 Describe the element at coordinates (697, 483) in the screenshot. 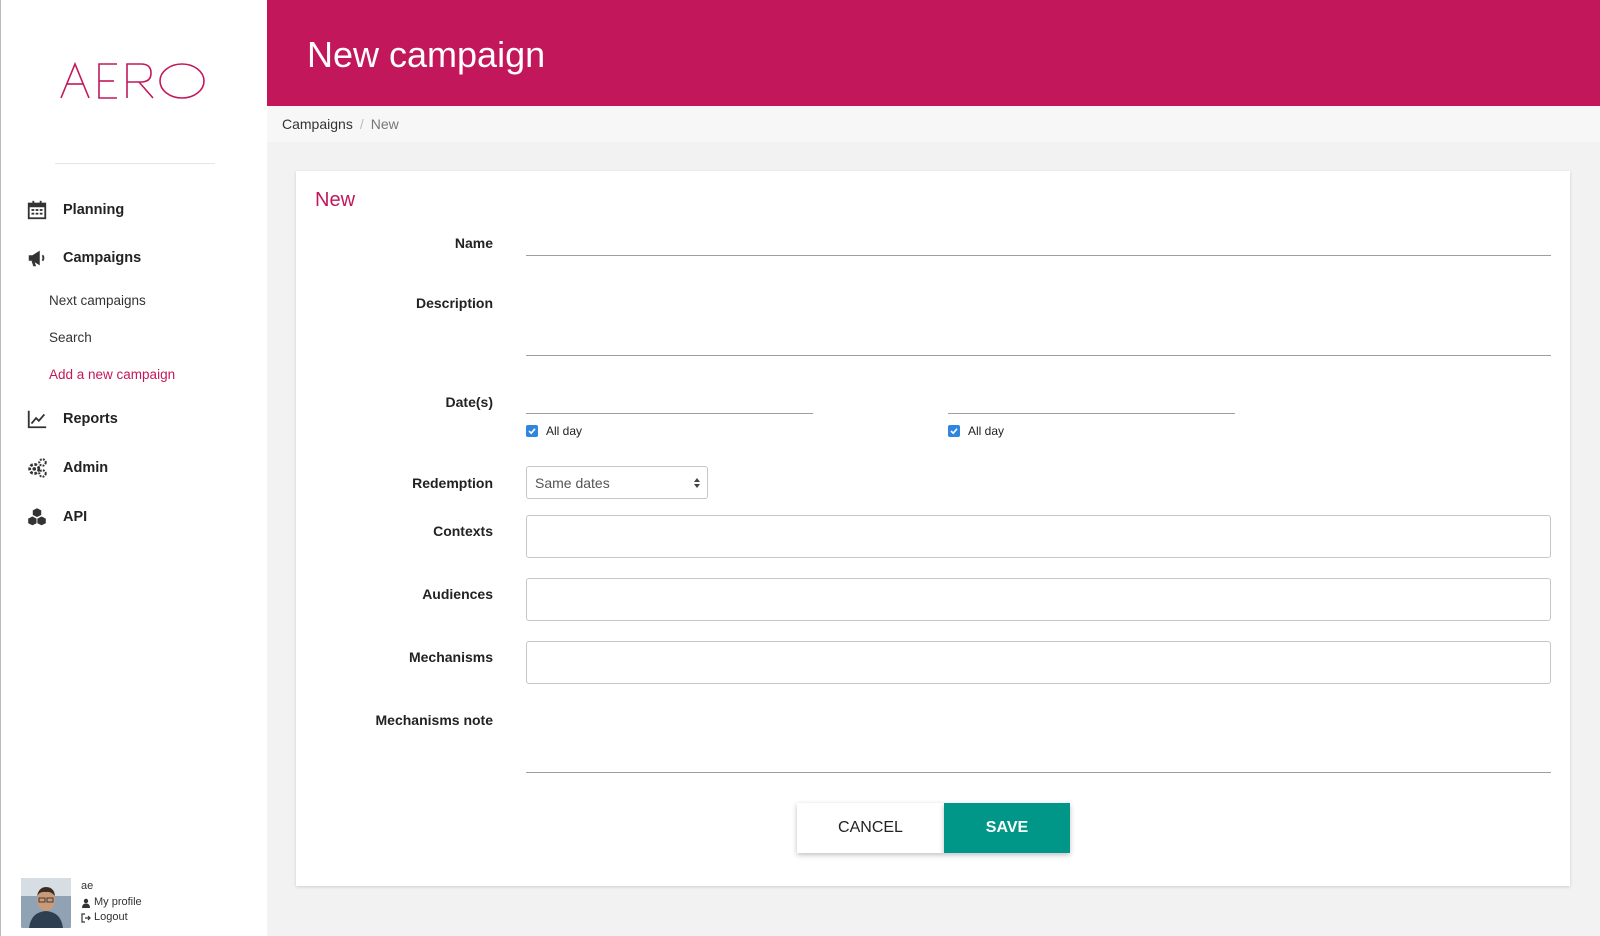

I see `select-arrows-icon` at that location.